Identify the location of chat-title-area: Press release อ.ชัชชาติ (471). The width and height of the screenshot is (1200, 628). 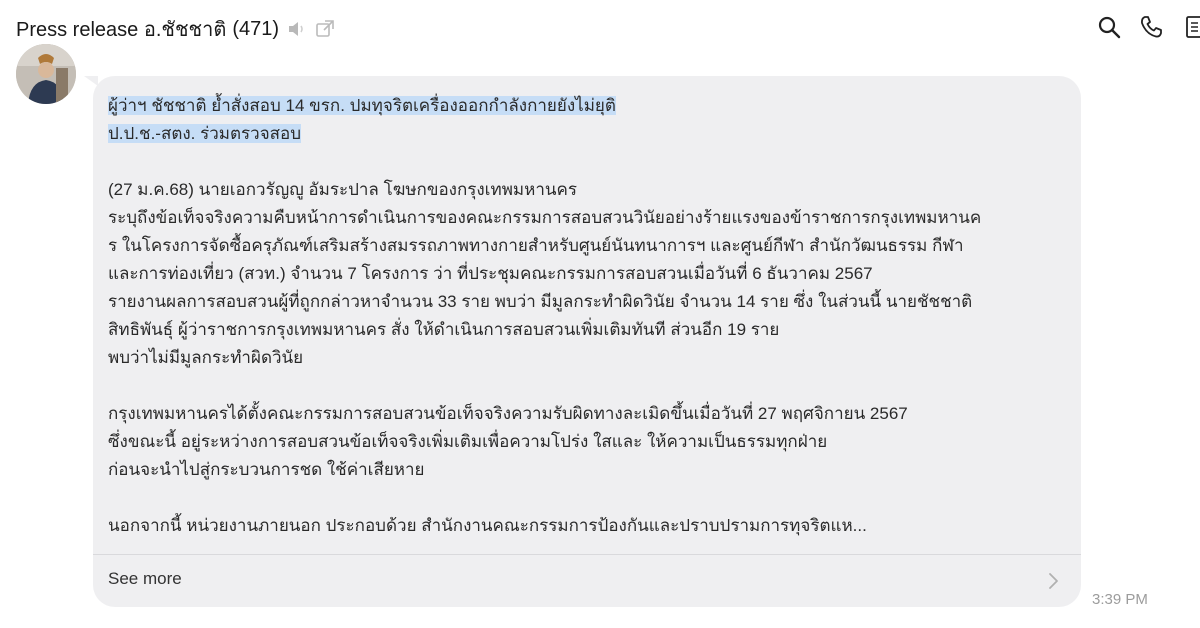
(175, 29).